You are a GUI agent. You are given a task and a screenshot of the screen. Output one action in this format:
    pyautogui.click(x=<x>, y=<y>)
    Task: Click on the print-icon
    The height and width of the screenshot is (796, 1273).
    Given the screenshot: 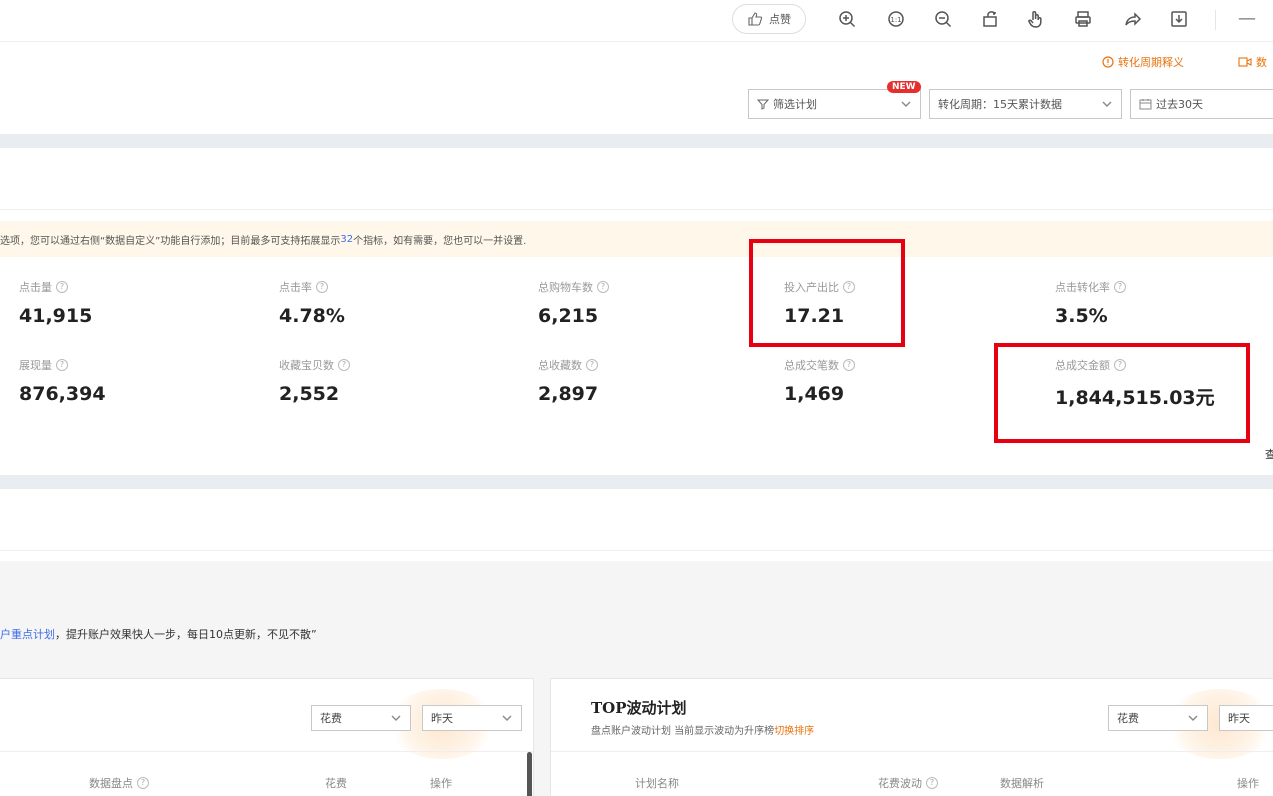 What is the action you would take?
    pyautogui.click(x=1083, y=19)
    